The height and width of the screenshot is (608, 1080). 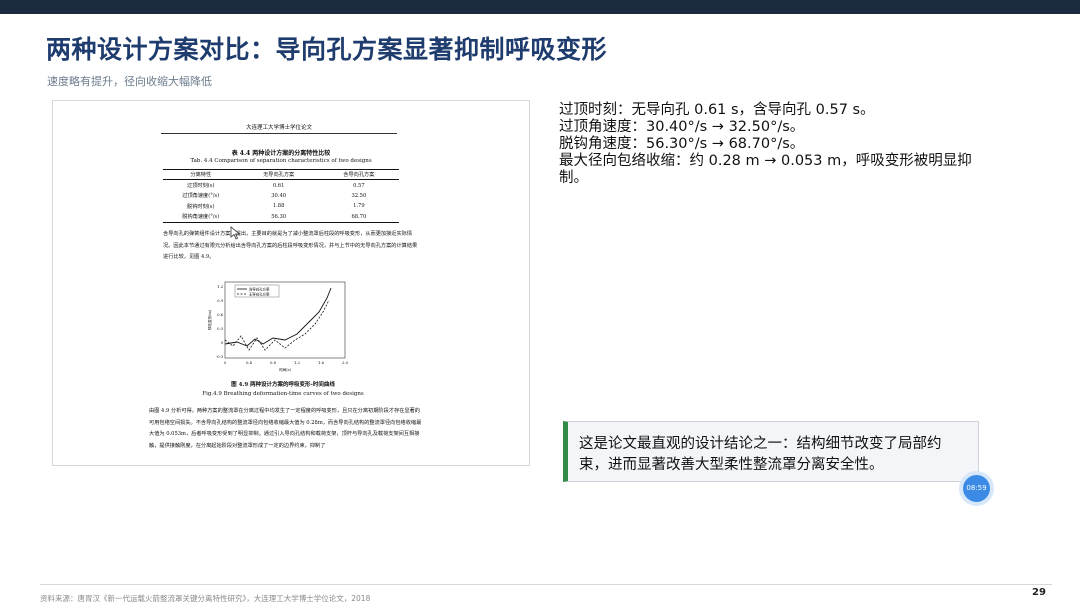 I want to click on top-bar, so click(x=540, y=7).